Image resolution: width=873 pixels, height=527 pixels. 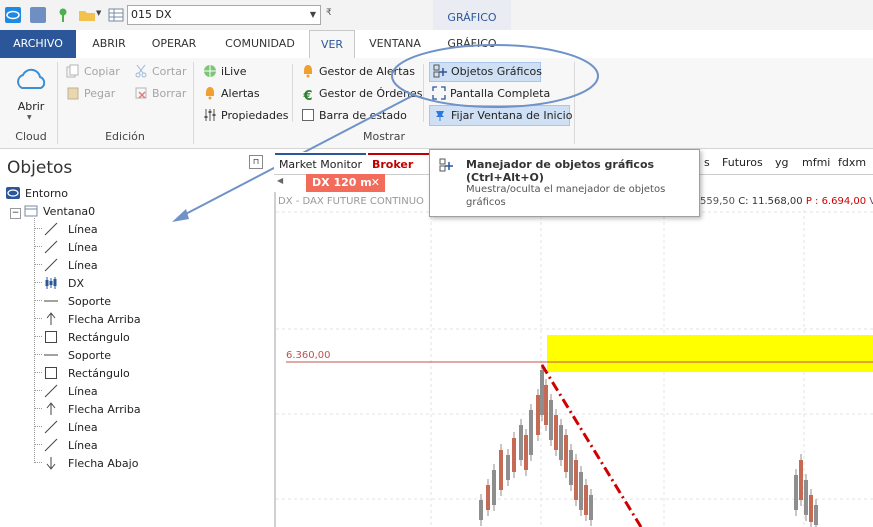 What do you see at coordinates (816, 163) in the screenshot?
I see `tab-mfmi: mfmi` at bounding box center [816, 163].